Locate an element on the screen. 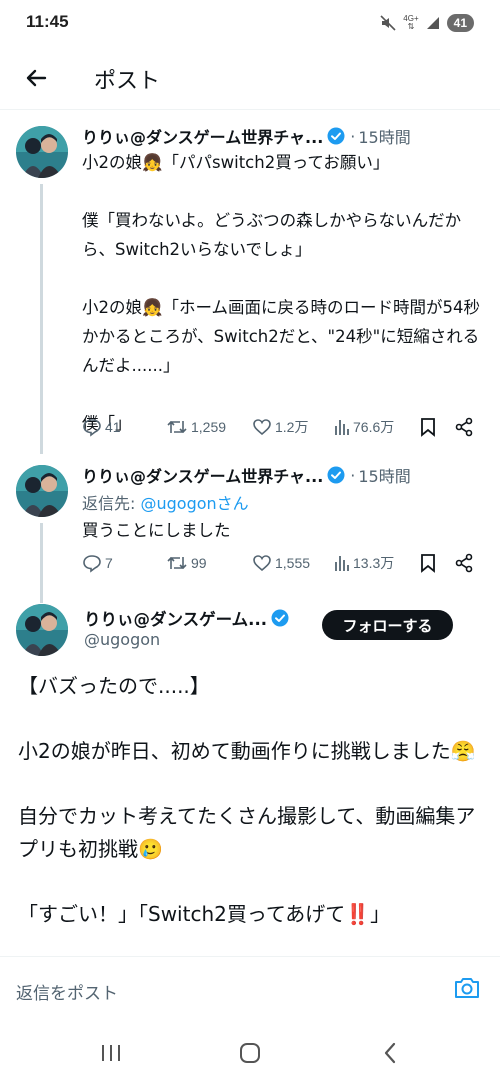 Image resolution: width=500 pixels, height=1083 pixels. post-actions: 41 1,259 1.2万 76.6万 is located at coordinates (280, 429).